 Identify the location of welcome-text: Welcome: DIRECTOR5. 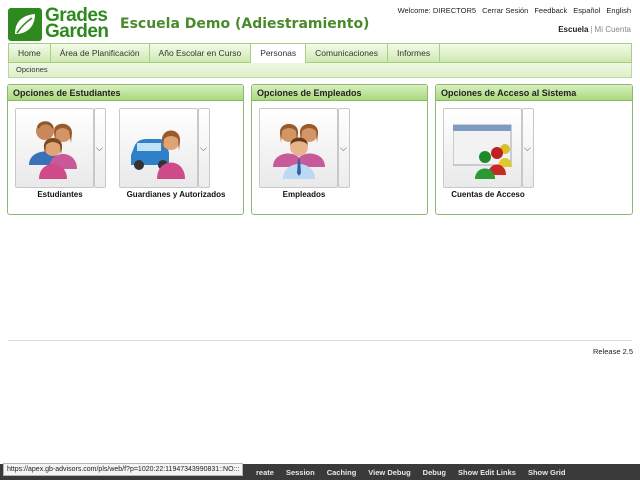
(437, 10).